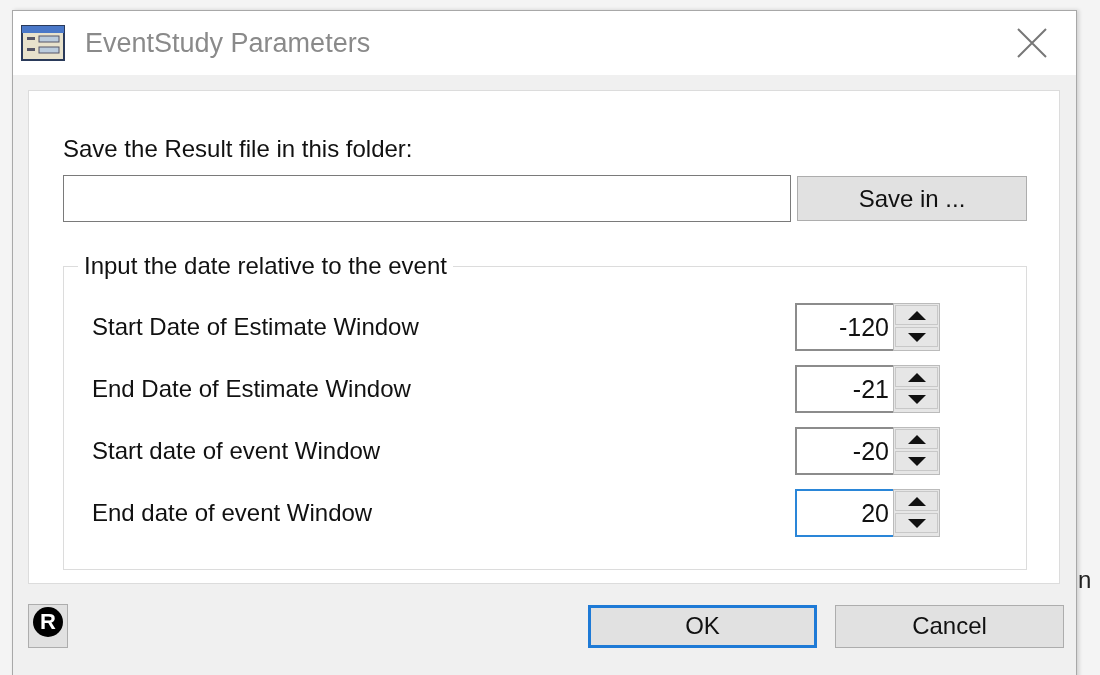 Image resolution: width=1100 pixels, height=675 pixels. Describe the element at coordinates (702, 626) in the screenshot. I see `ok-button: OK` at that location.